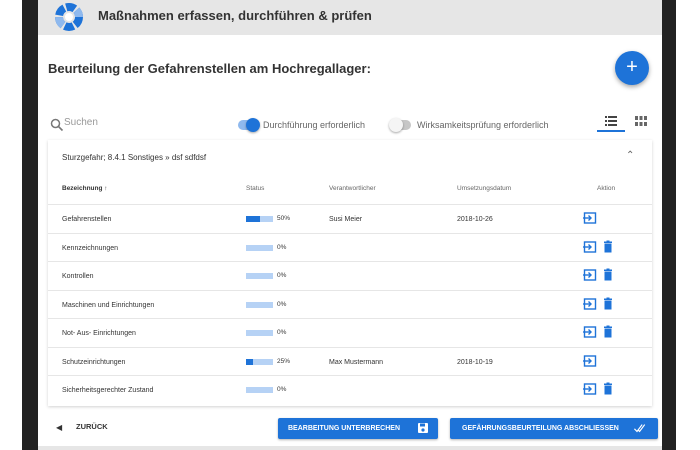 Image resolution: width=700 pixels, height=450 pixels. Describe the element at coordinates (540, 428) in the screenshot. I see `finish-assessment-label: GEFÄHRUNGSBEURTEILUNG ABSCHLIESSEN` at that location.